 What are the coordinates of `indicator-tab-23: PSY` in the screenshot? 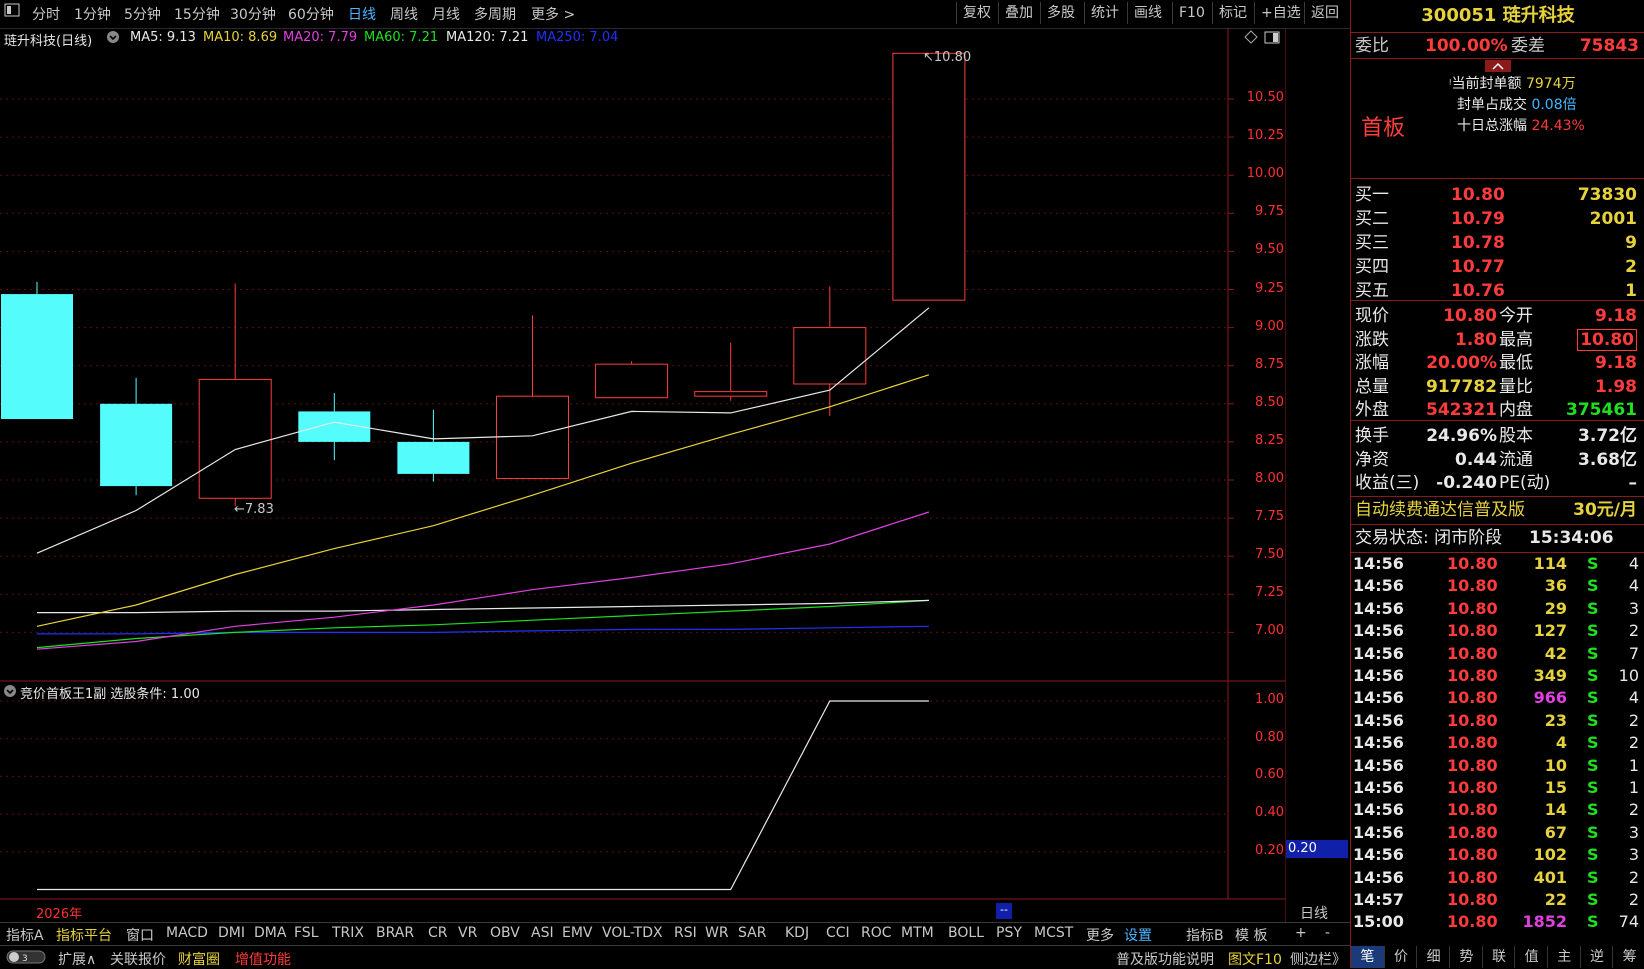 It's located at (1009, 933).